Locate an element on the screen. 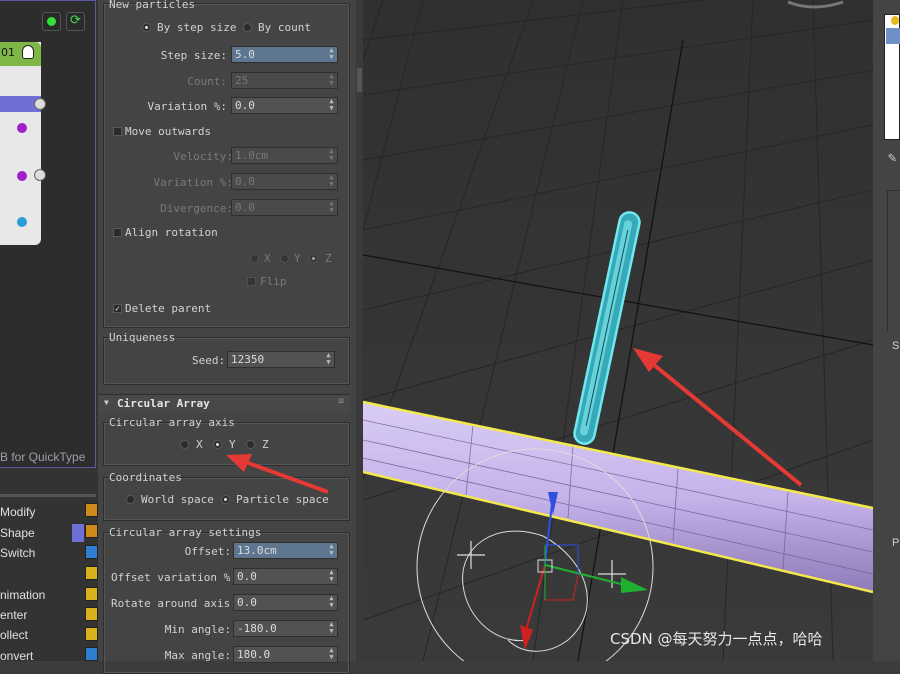 The width and height of the screenshot is (900, 674). offset-variation-value: 0.0 is located at coordinates (247, 576).